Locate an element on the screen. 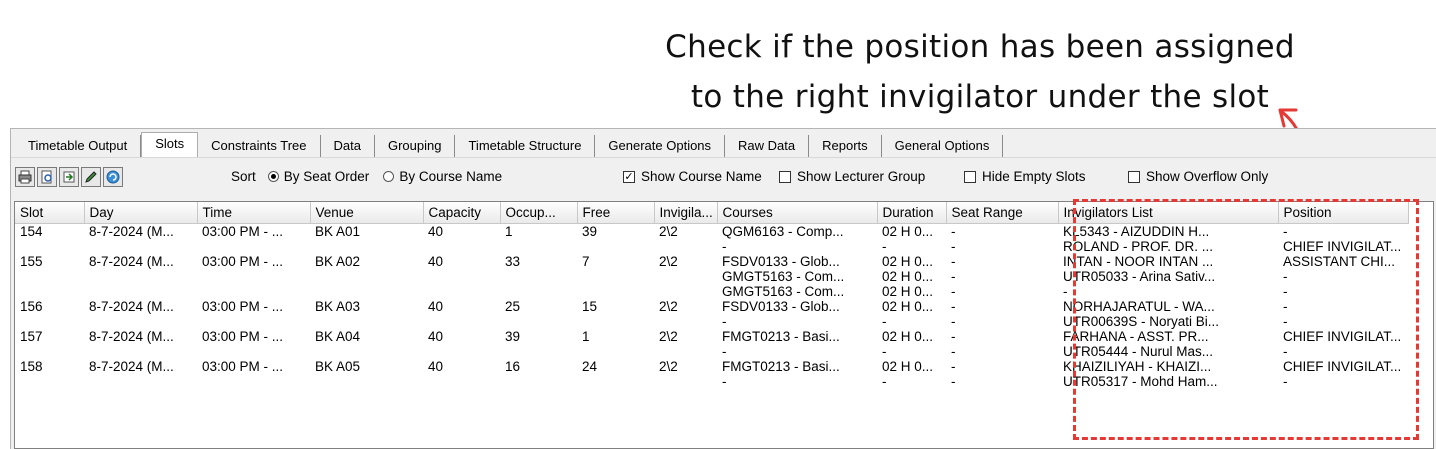  table-cell: 15 is located at coordinates (590, 306).